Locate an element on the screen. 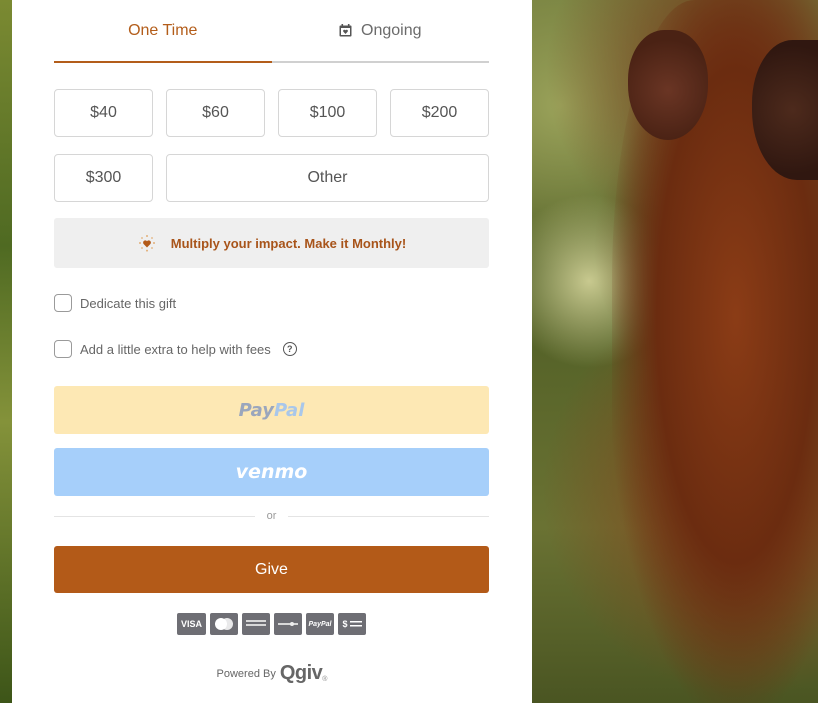 The width and height of the screenshot is (818, 703). monthly-upsell-banner: Multiply your impact. Make it Monthly! is located at coordinates (271, 243).